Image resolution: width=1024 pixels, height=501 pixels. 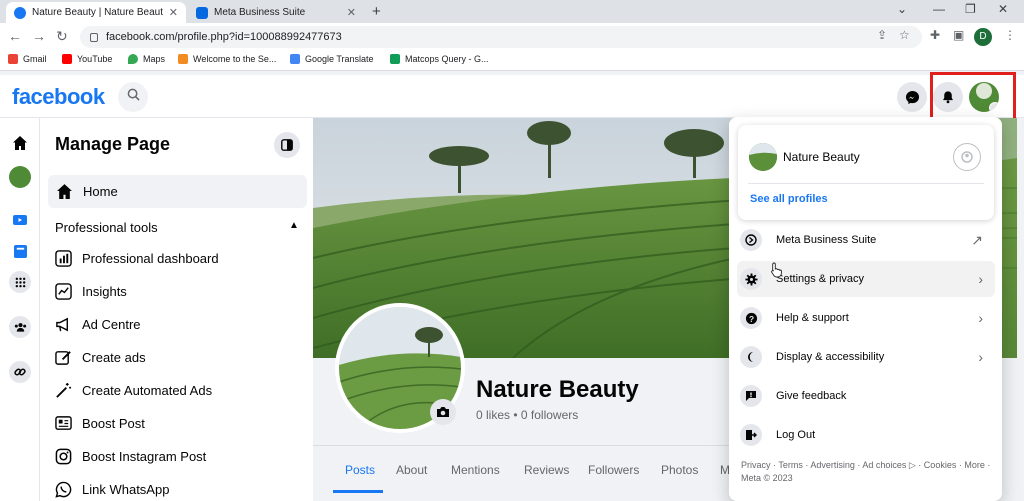 What do you see at coordinates (866, 435) in the screenshot?
I see `menu-item-log-out: Log Out` at bounding box center [866, 435].